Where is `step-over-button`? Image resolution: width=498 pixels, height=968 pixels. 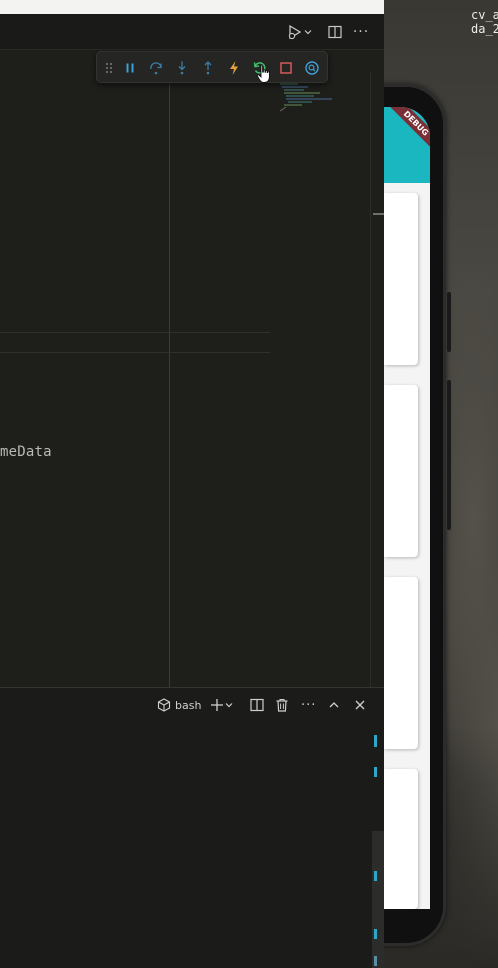 step-over-button is located at coordinates (156, 68).